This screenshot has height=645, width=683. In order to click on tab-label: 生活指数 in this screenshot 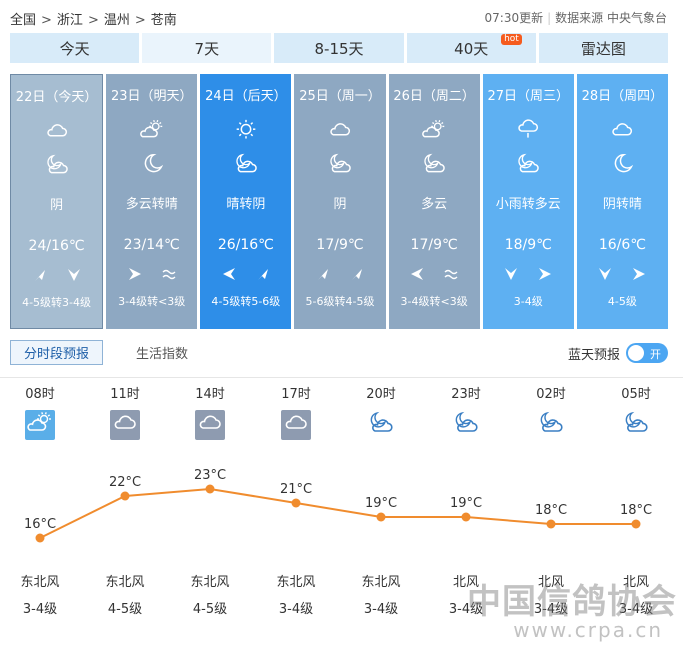, I will do `click(161, 354)`.